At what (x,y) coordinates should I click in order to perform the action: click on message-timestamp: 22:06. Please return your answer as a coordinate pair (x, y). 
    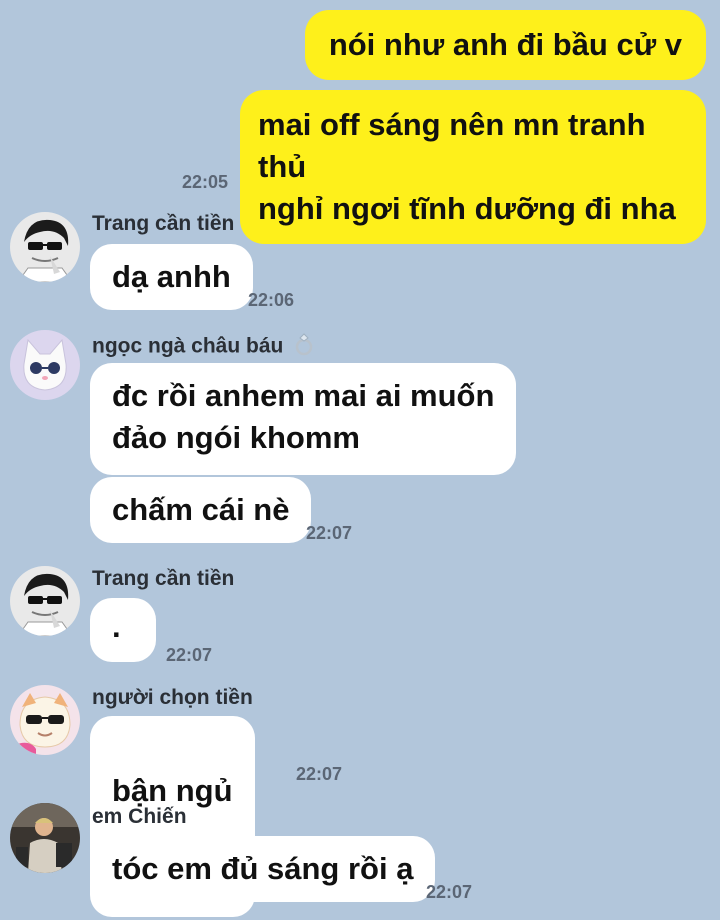
    Looking at the image, I should click on (271, 300).